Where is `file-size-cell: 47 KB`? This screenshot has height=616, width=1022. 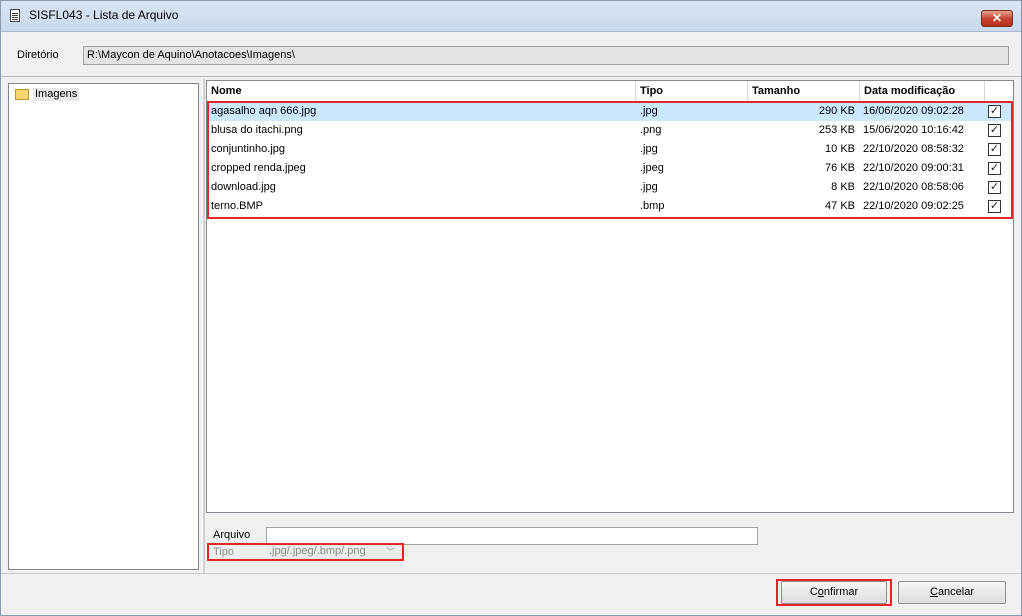
file-size-cell: 47 KB is located at coordinates (840, 206).